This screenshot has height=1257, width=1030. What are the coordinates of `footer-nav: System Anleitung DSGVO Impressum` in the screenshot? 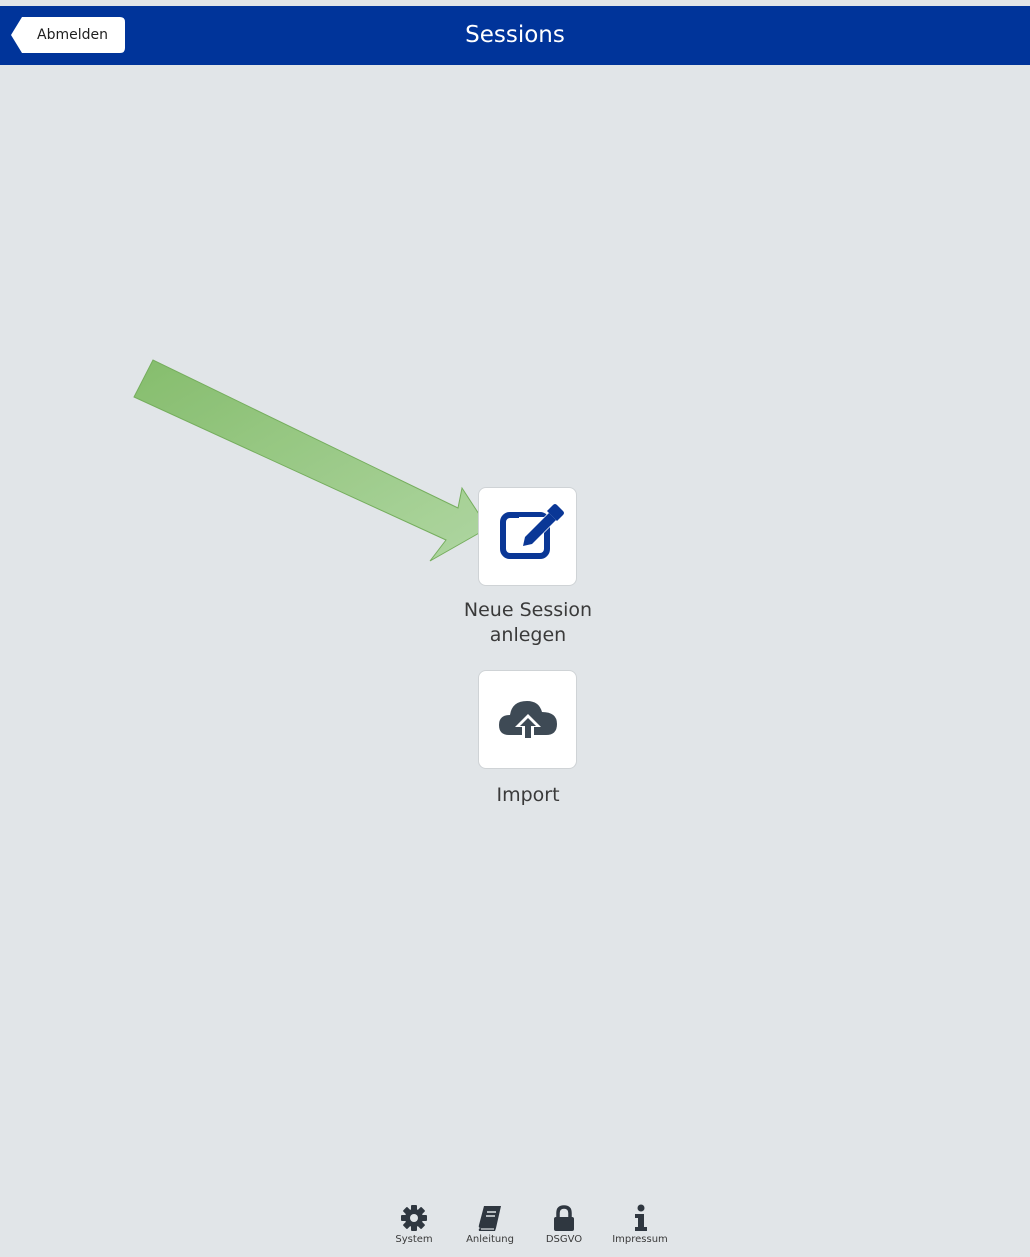 It's located at (515, 1227).